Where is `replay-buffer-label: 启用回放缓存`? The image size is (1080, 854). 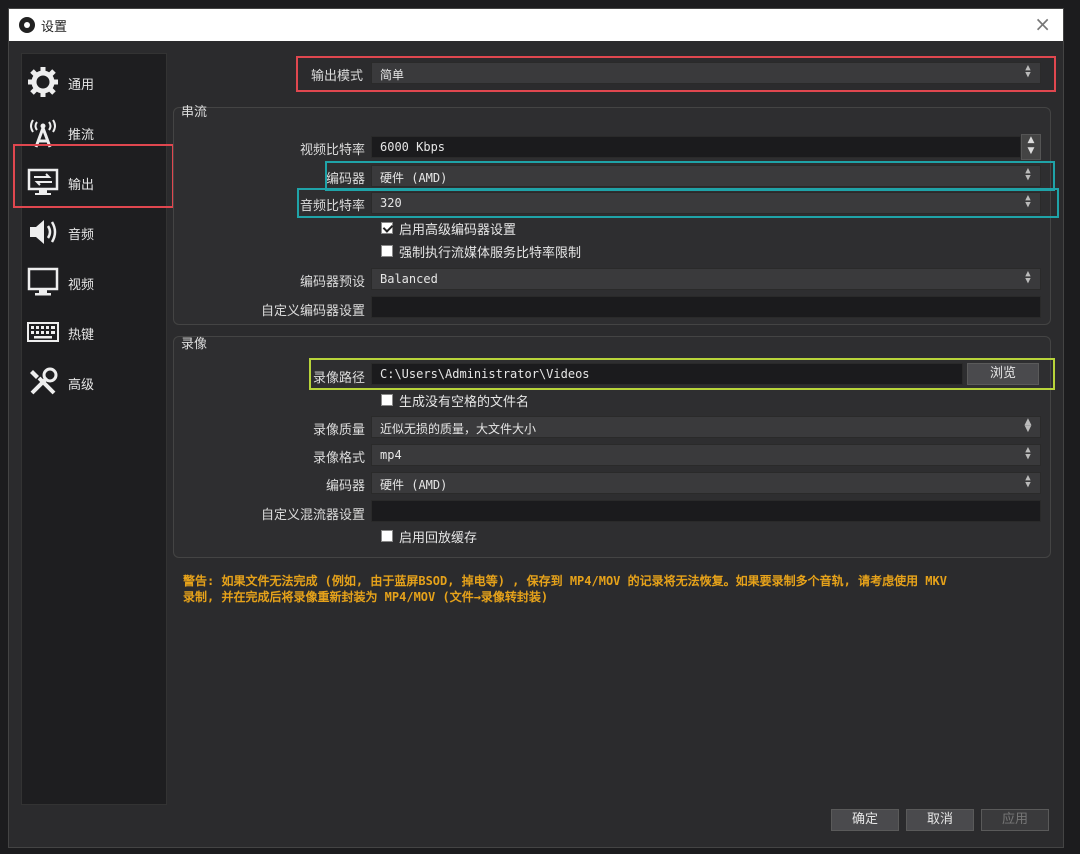
replay-buffer-label: 启用回放缓存 is located at coordinates (438, 538).